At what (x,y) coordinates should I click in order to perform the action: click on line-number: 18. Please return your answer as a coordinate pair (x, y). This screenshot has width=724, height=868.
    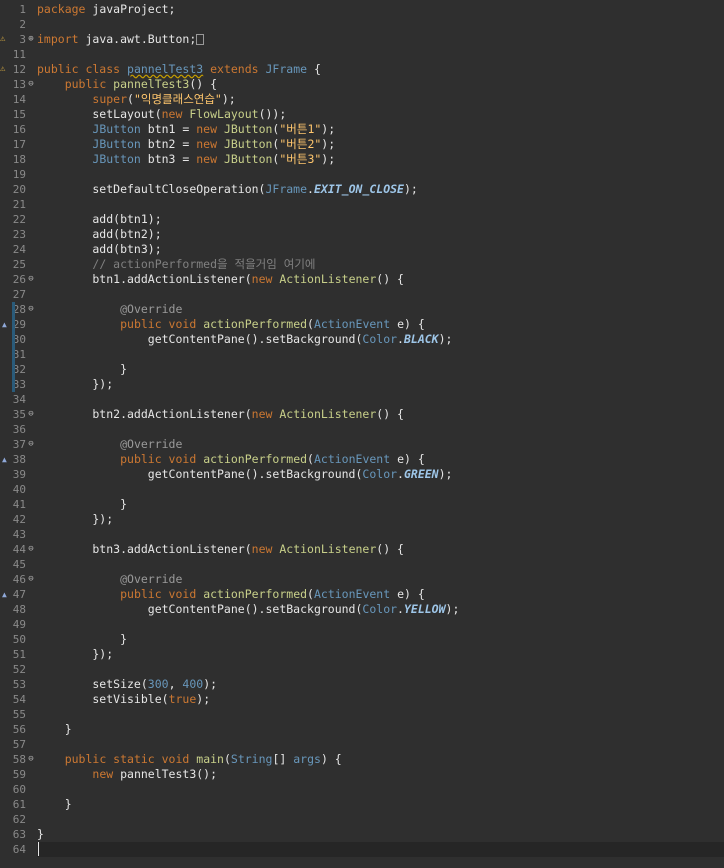
    Looking at the image, I should click on (19, 159).